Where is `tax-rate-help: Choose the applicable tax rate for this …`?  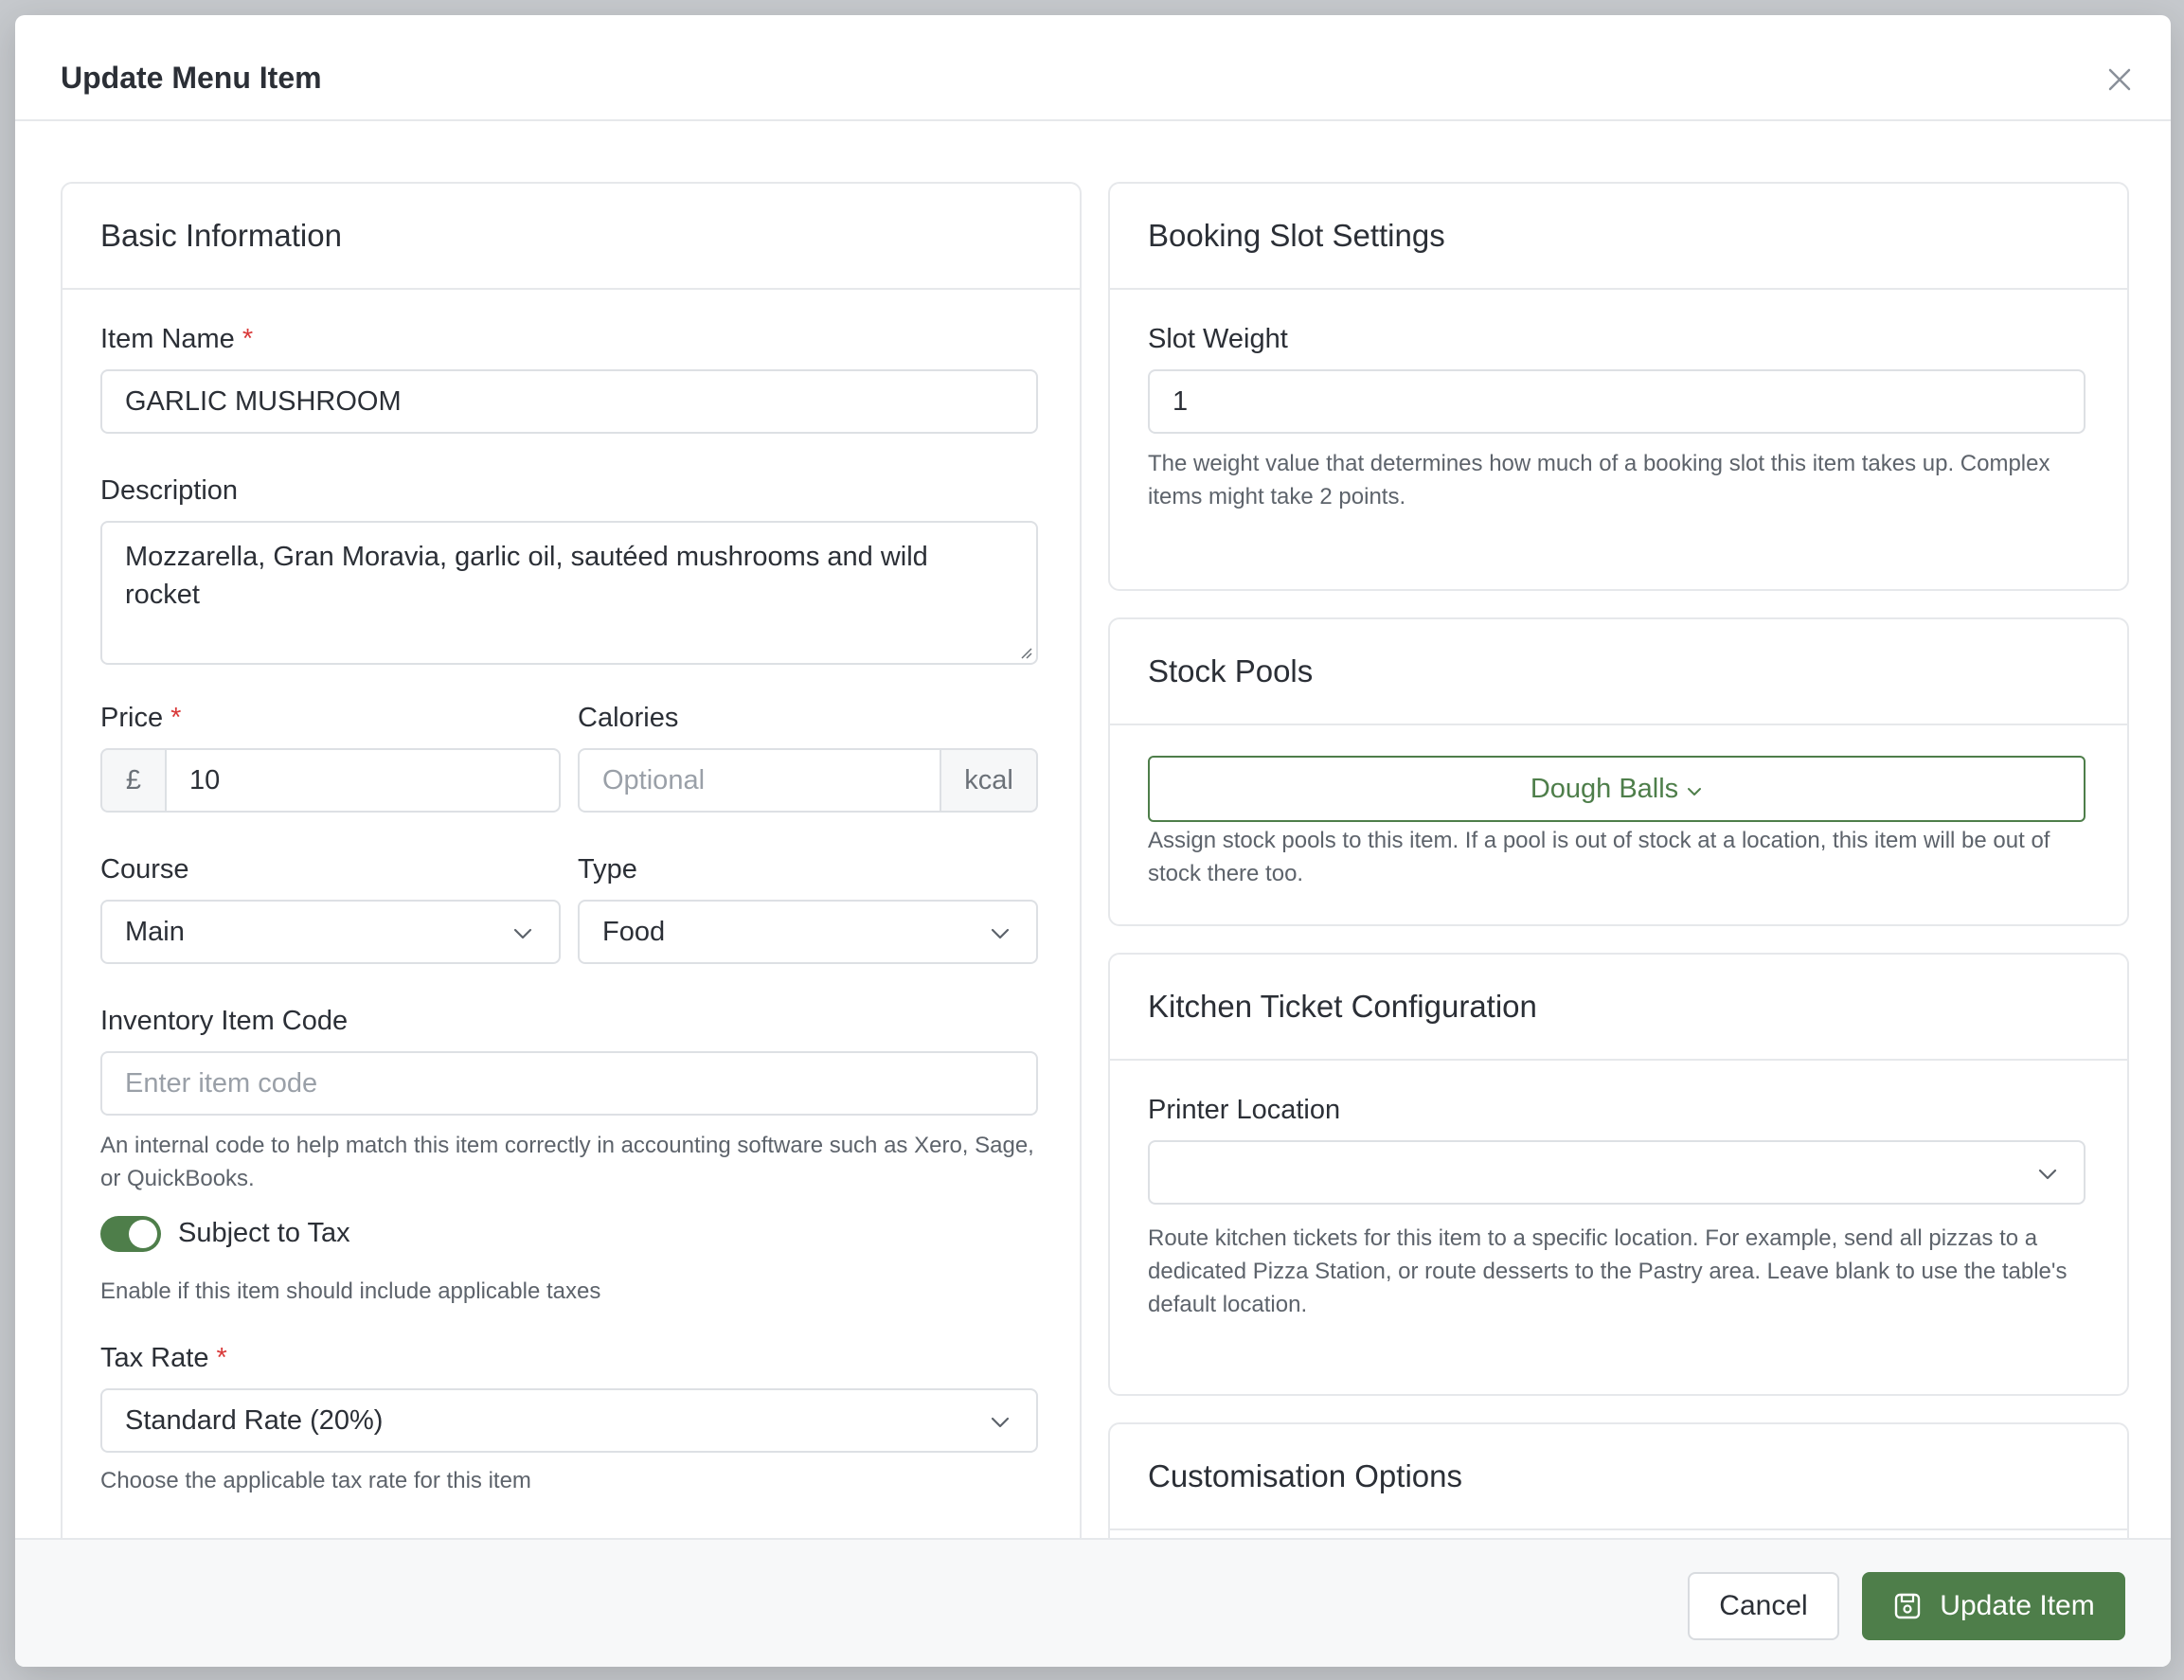 tax-rate-help: Choose the applicable tax rate for this … is located at coordinates (315, 1481).